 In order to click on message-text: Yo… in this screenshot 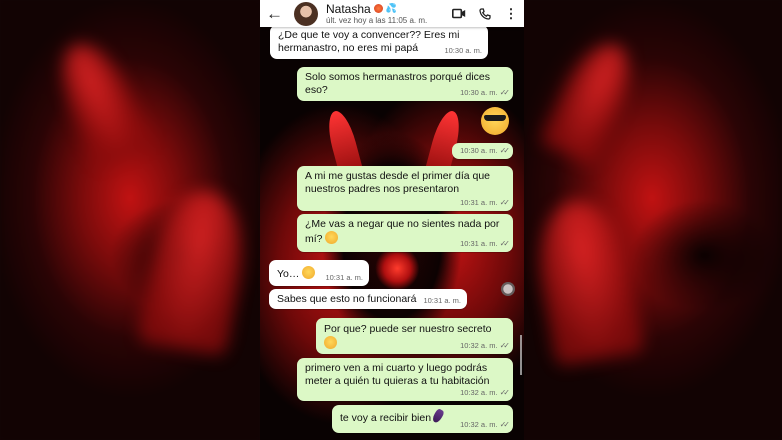, I will do `click(288, 274)`.